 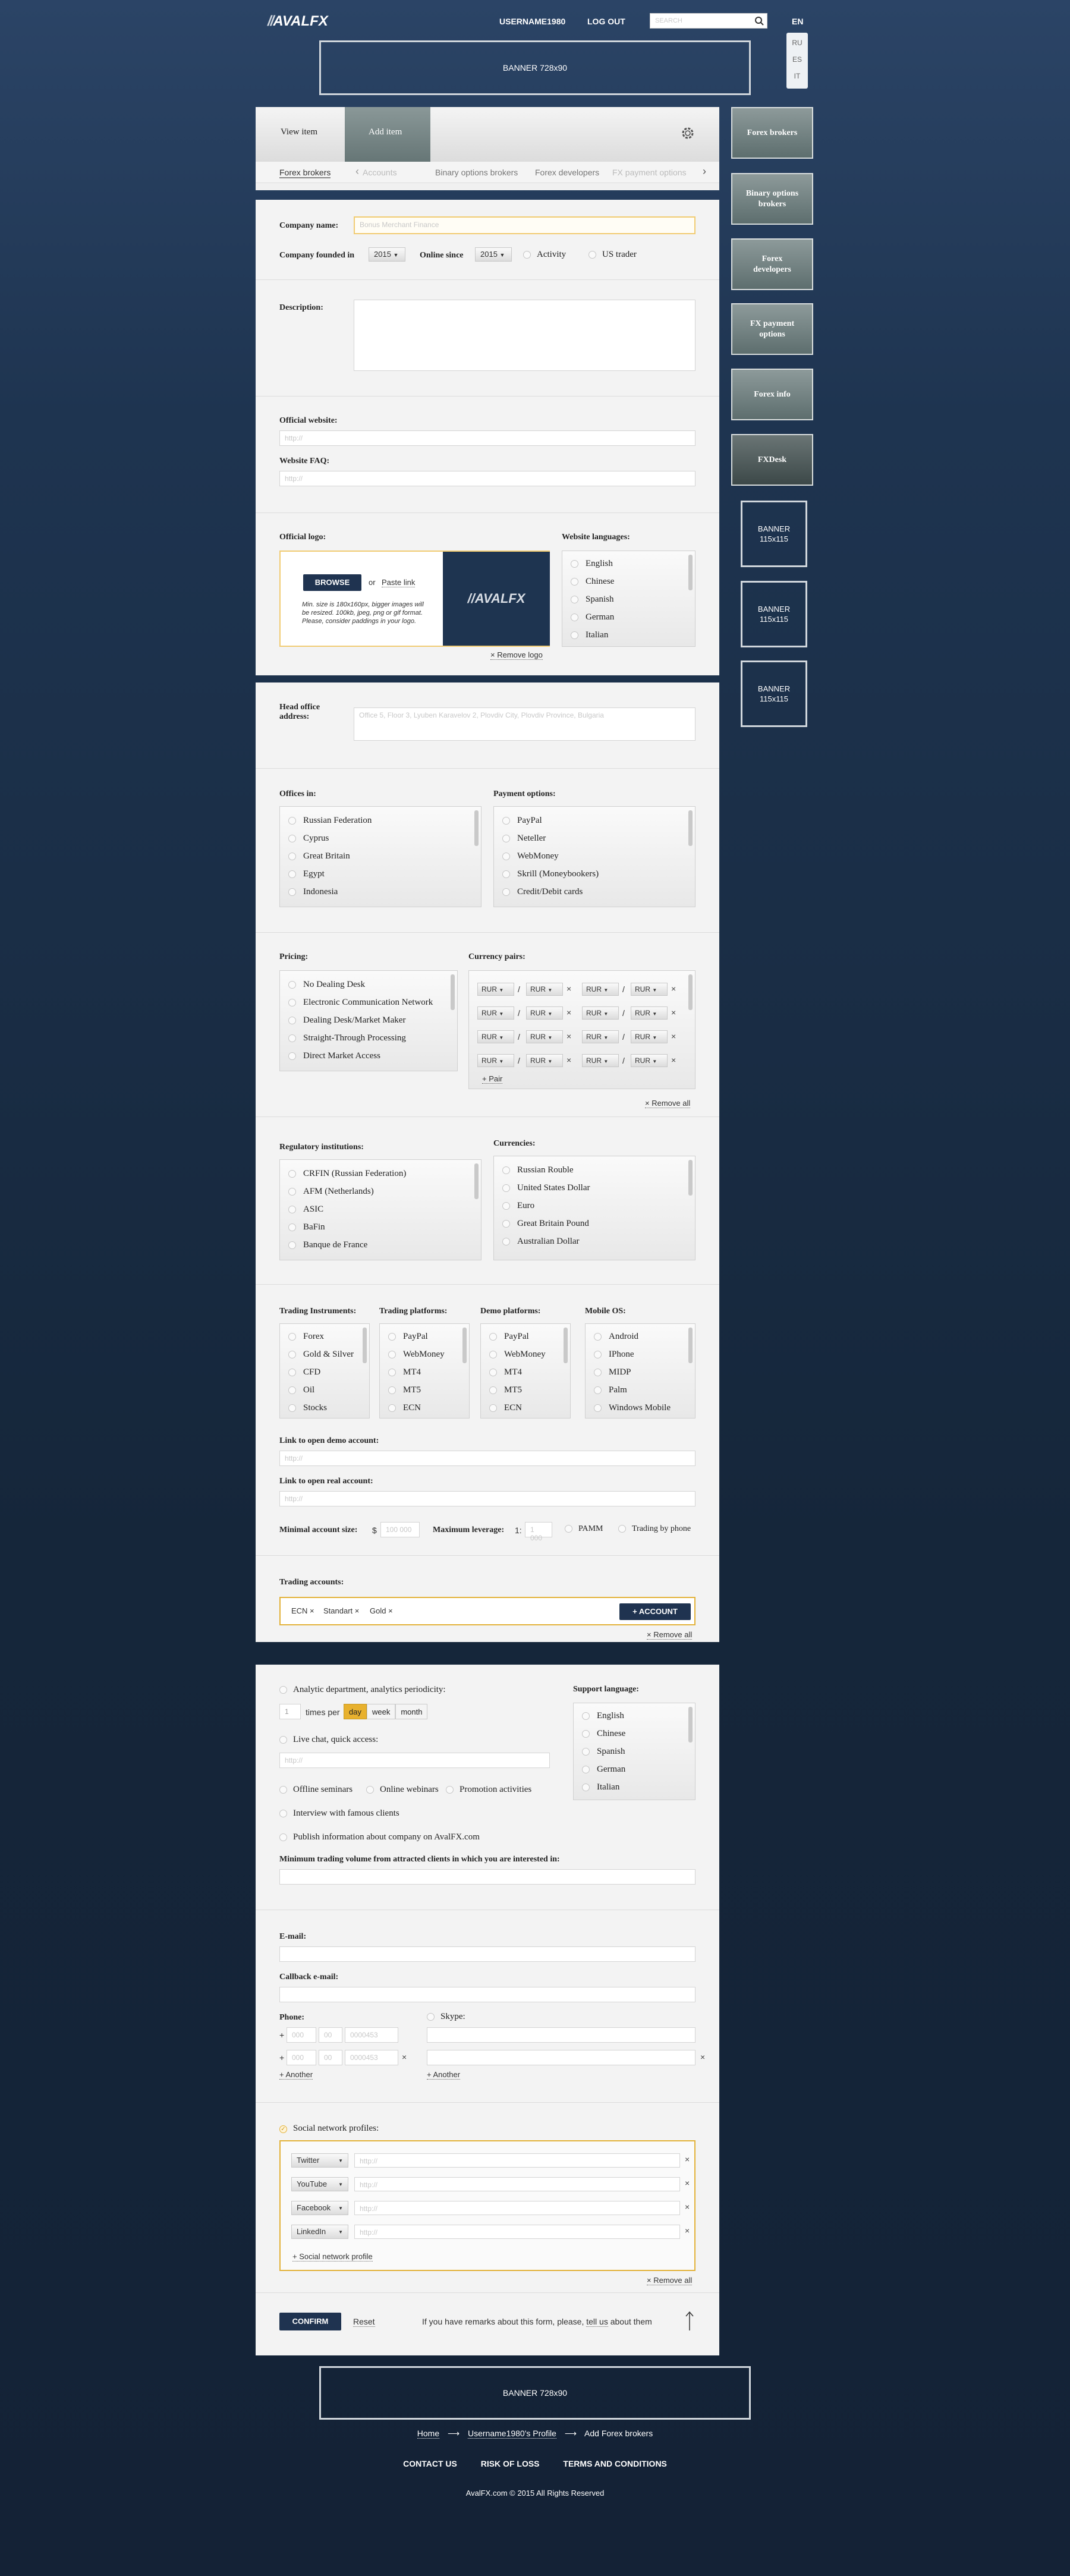 I want to click on social-network-select: YouTube ▼, so click(x=319, y=2184).